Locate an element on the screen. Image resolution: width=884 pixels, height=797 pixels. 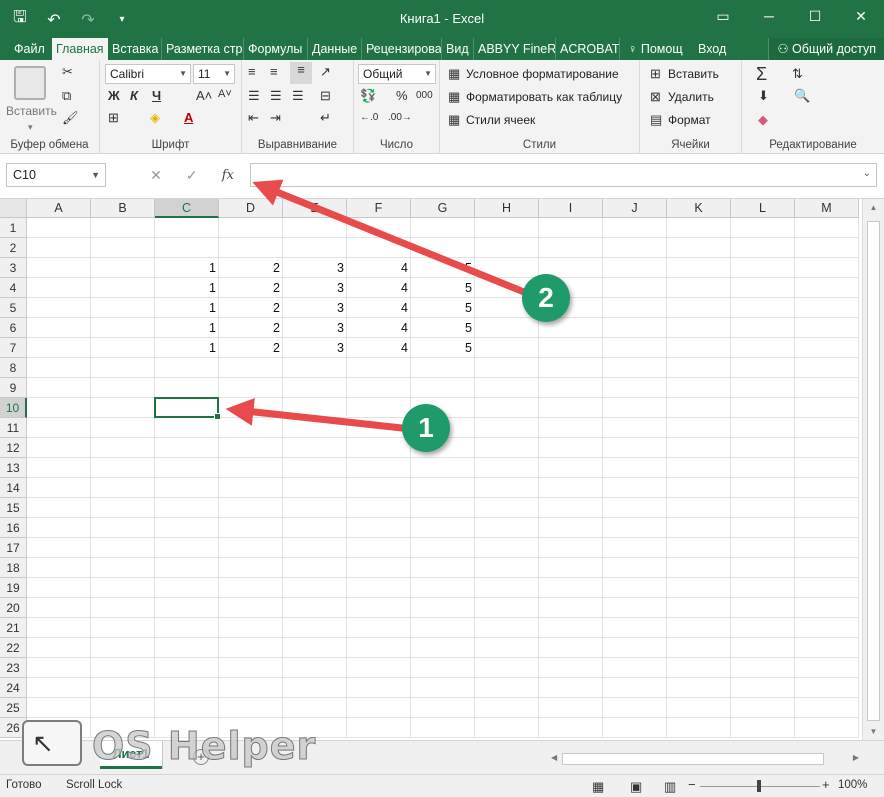
name-box: C10 ▼ is located at coordinates (56, 175).